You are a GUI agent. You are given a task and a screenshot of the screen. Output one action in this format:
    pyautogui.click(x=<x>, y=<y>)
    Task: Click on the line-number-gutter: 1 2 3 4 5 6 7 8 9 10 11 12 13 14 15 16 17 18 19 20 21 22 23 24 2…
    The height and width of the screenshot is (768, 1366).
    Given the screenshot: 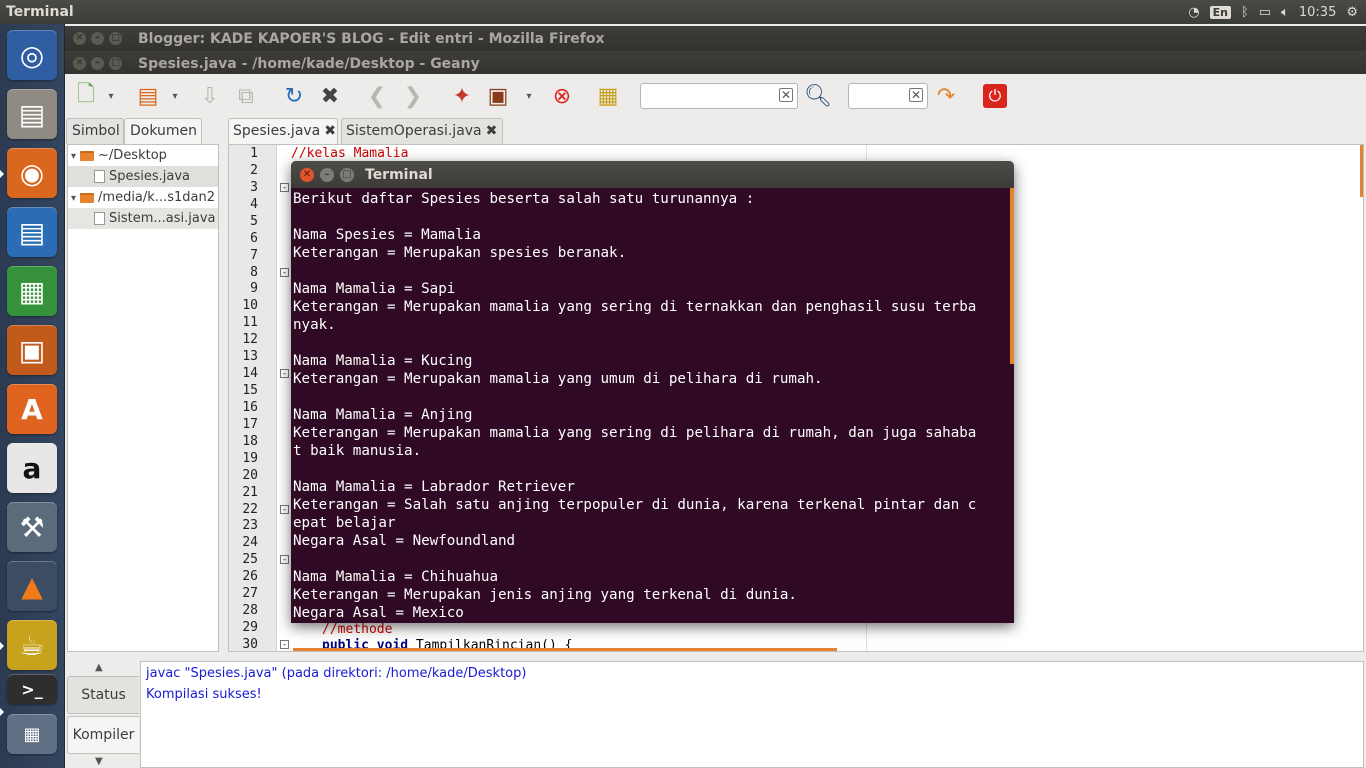 What is the action you would take?
    pyautogui.click(x=253, y=398)
    